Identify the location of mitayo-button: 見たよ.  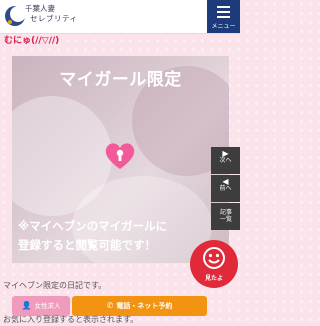
(214, 264).